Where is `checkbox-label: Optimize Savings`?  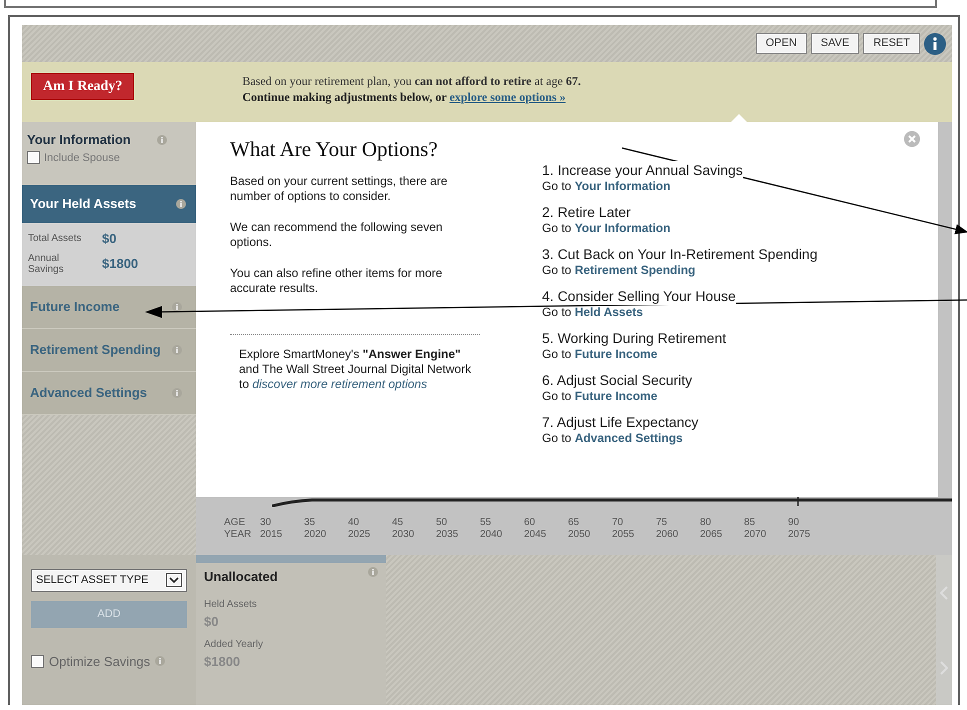
checkbox-label: Optimize Savings is located at coordinates (99, 661).